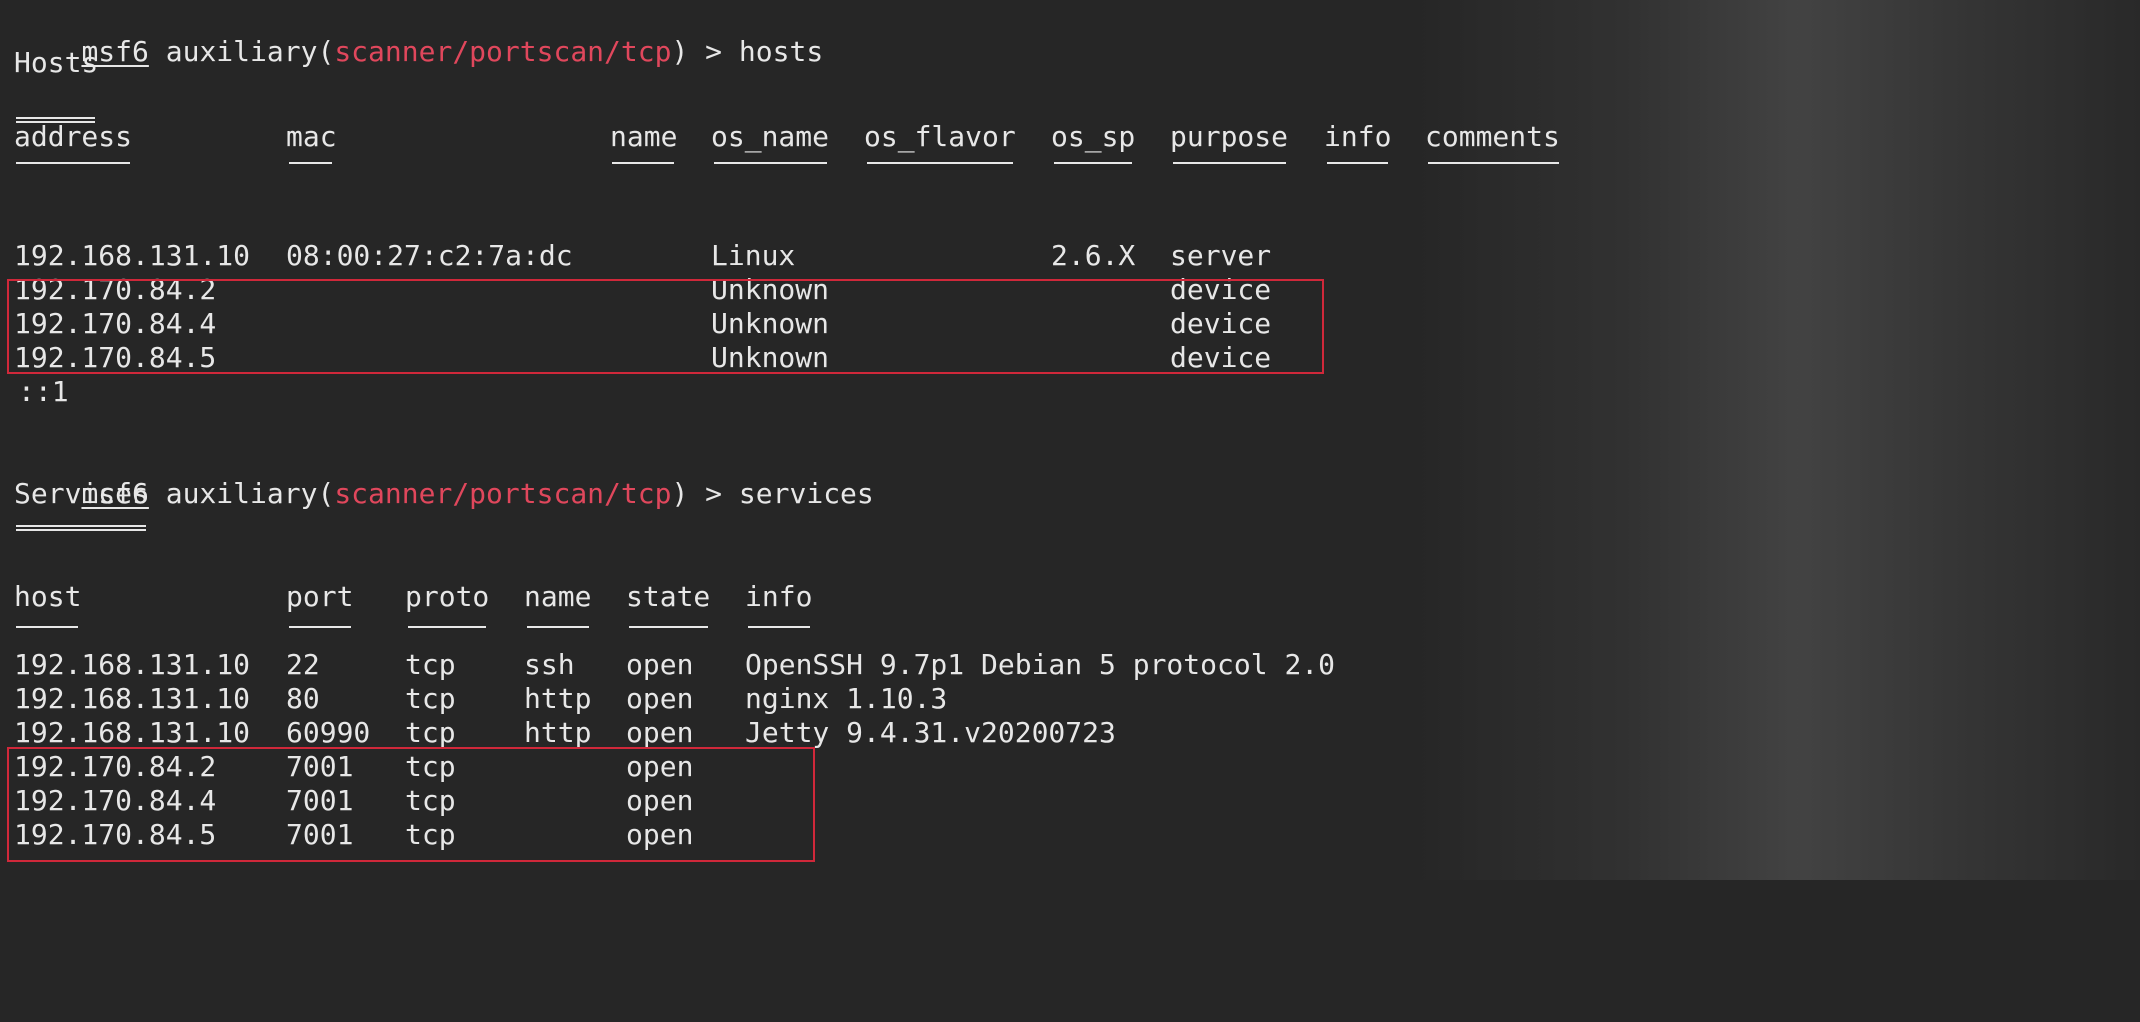 This screenshot has width=2140, height=1022. I want to click on host-address: 192.168.131.10, so click(132, 255).